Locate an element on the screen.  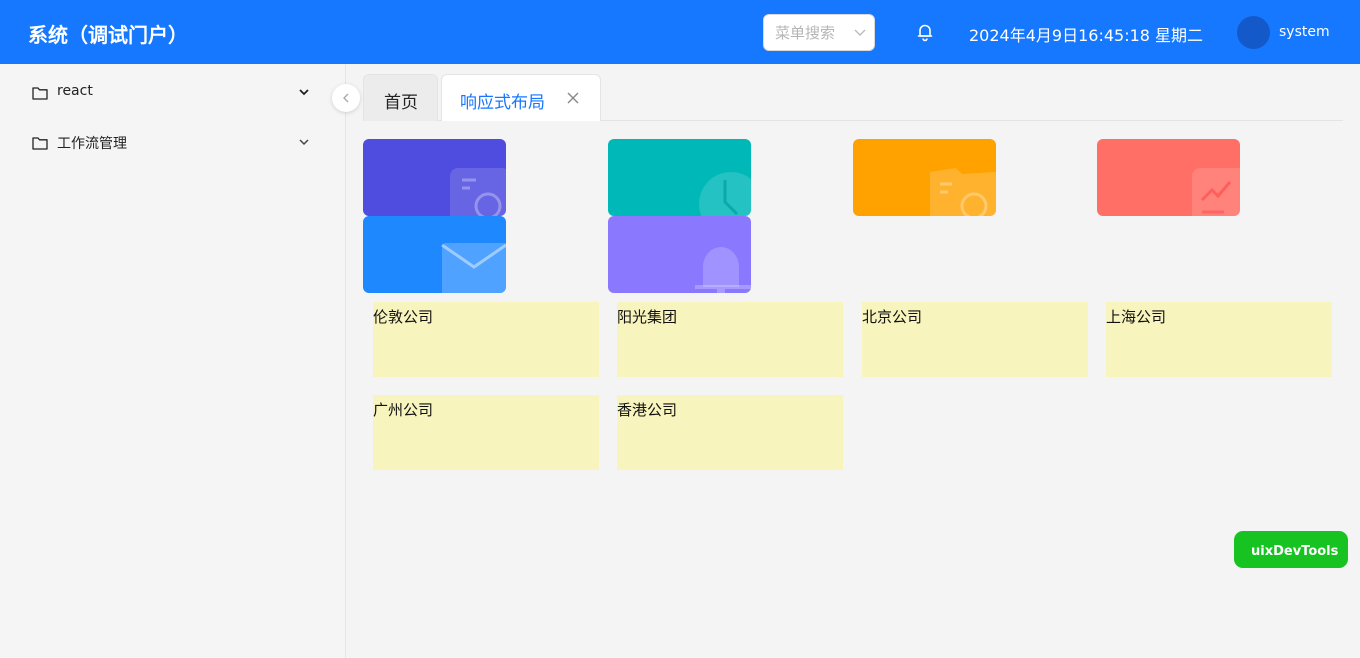
sidebar-item-react: react is located at coordinates (173, 92).